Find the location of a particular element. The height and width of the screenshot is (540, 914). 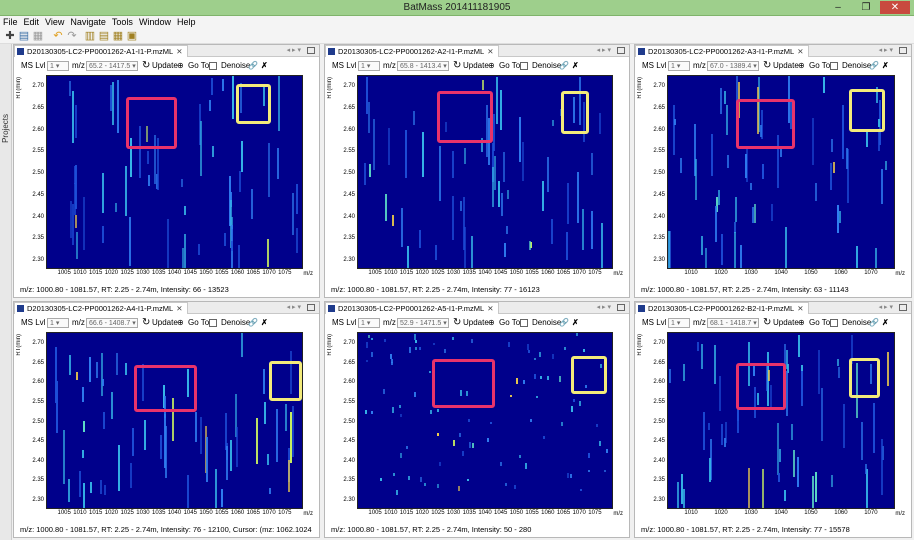

open-file-icon: ▤ is located at coordinates (24, 36).